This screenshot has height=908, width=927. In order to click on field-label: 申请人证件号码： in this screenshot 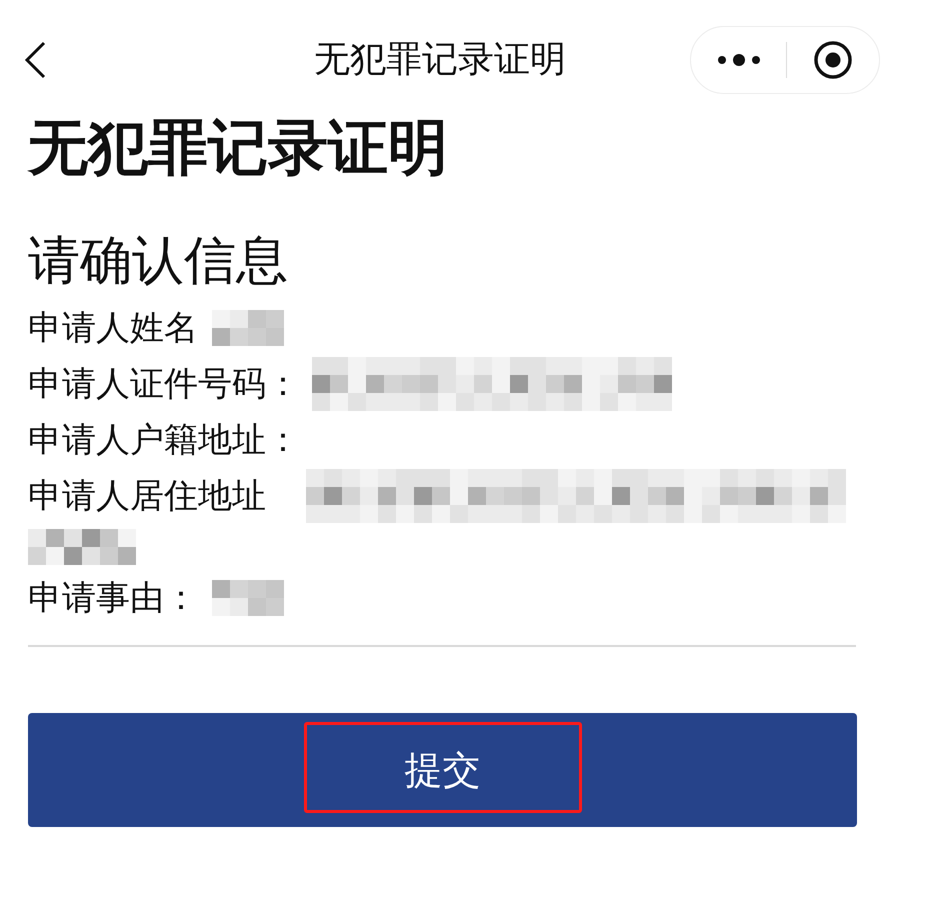, I will do `click(164, 384)`.